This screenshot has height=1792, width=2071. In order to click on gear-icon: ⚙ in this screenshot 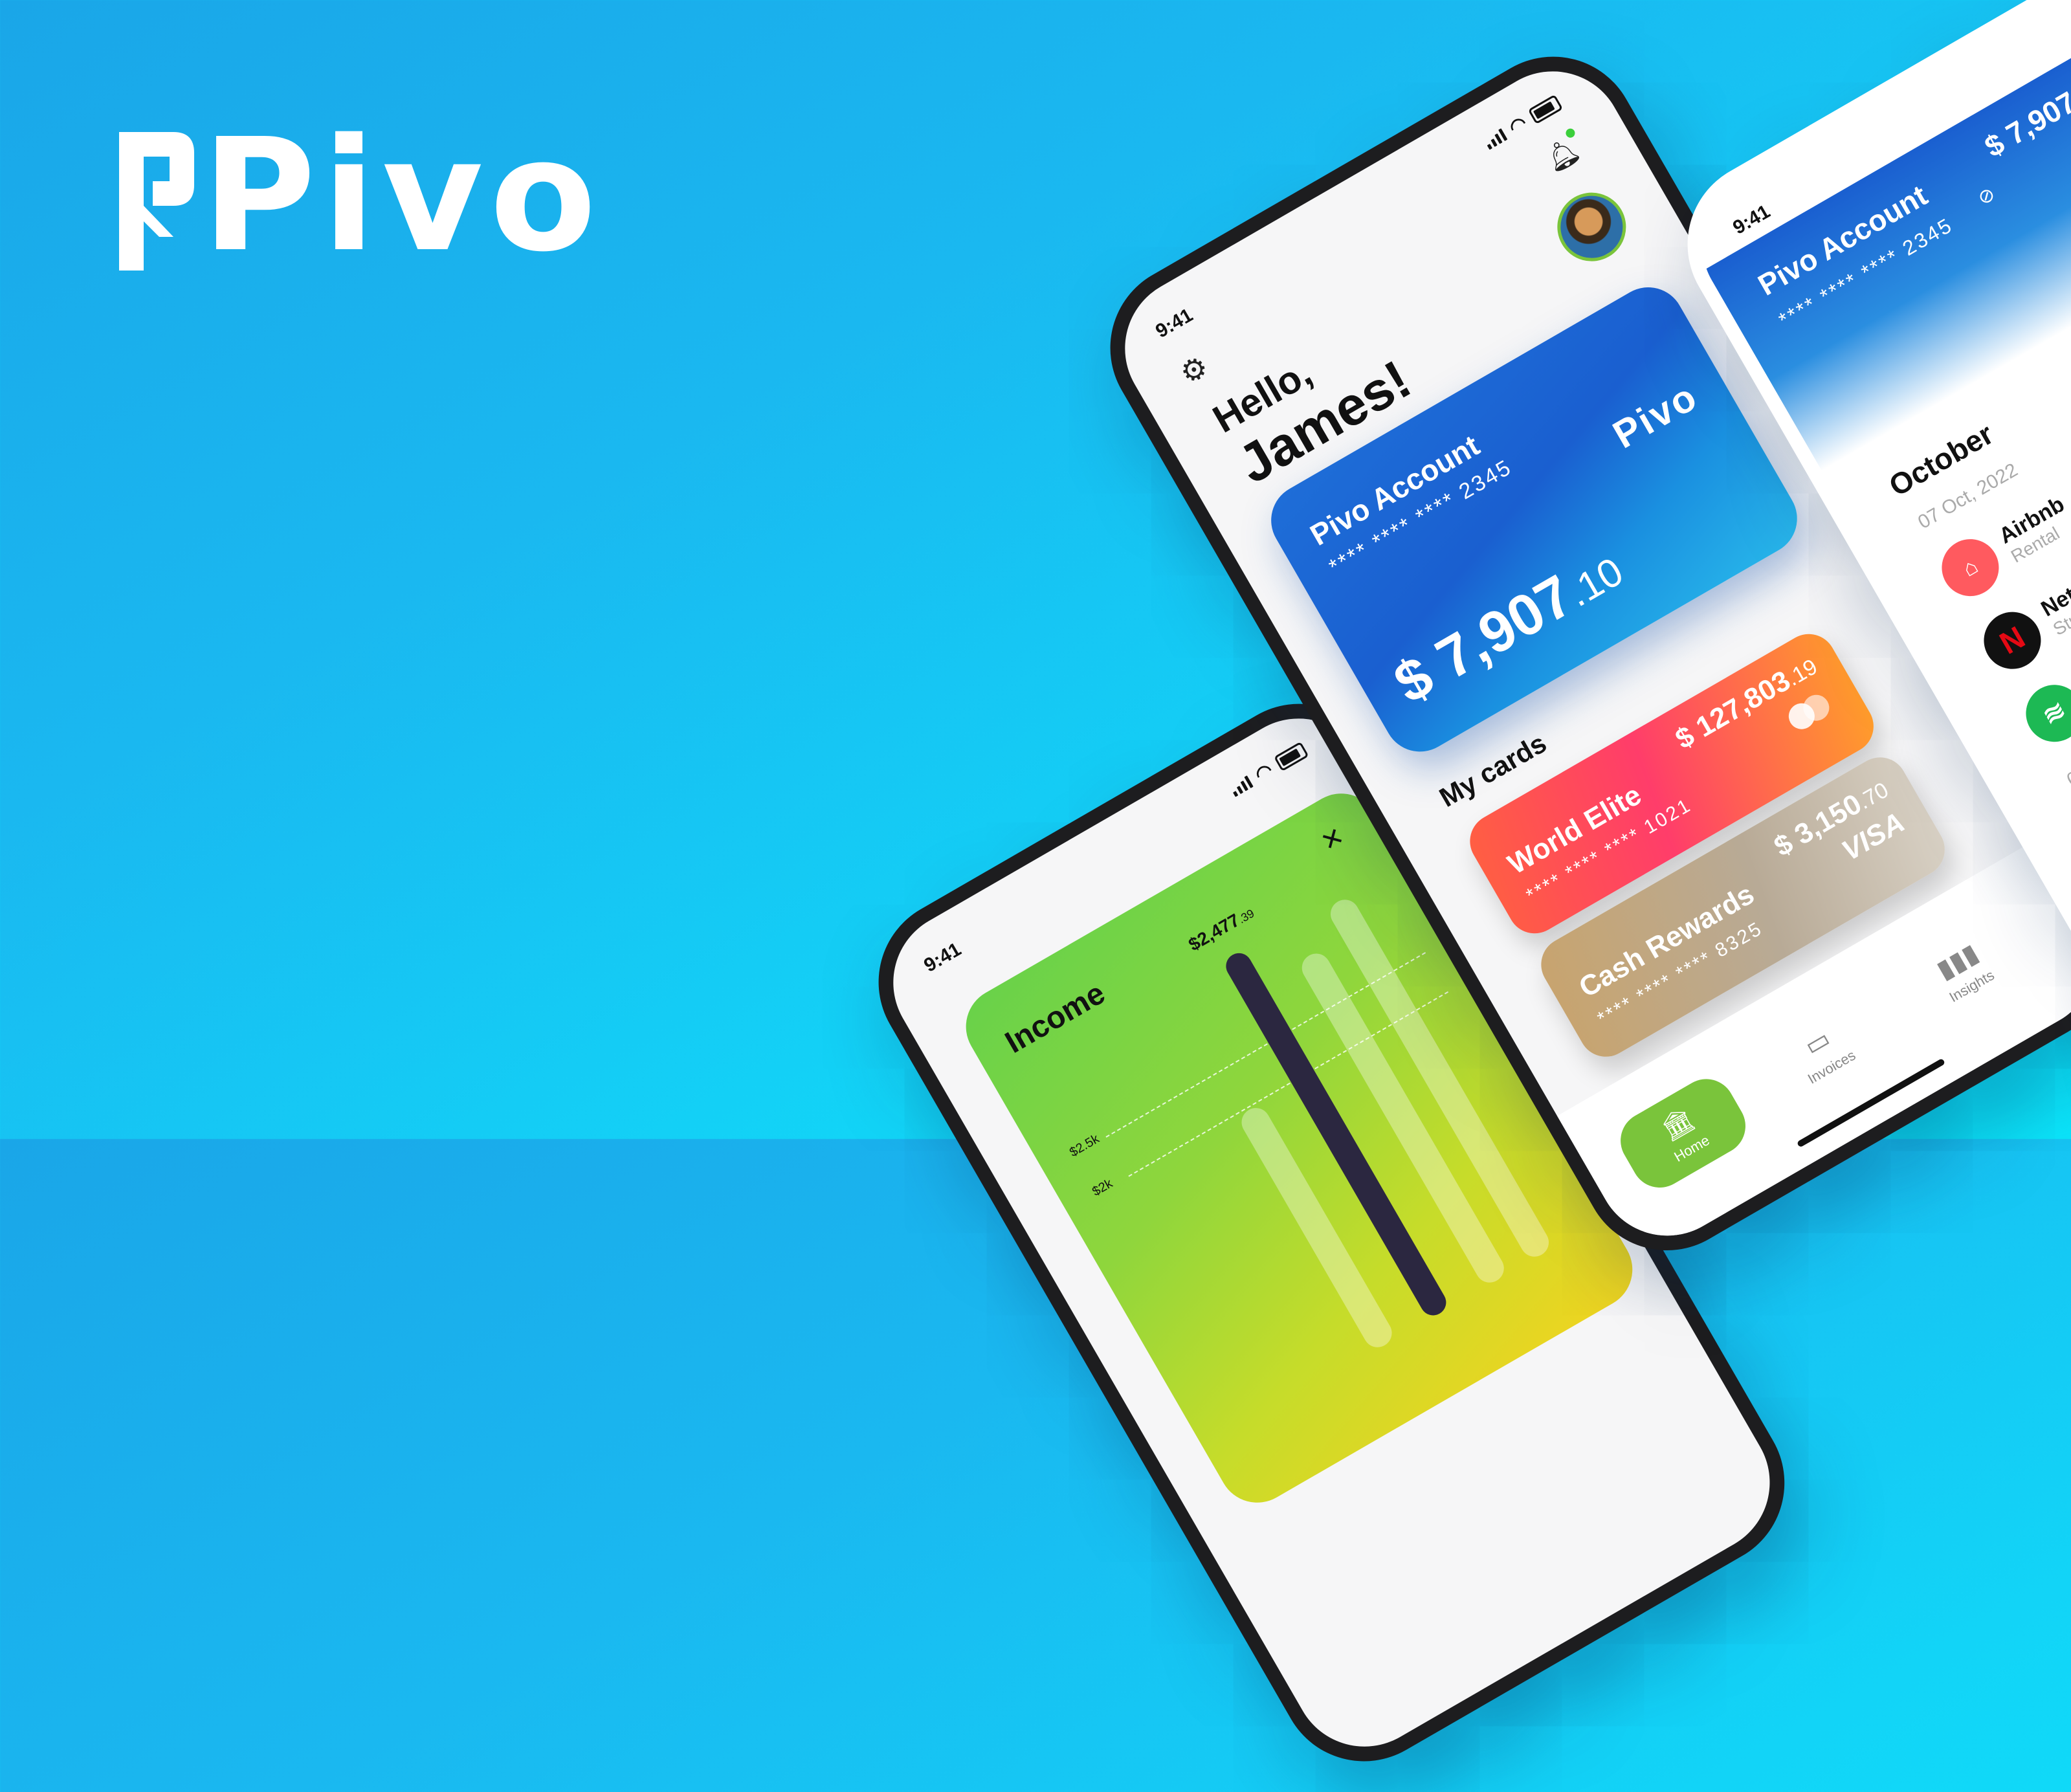, I will do `click(1195, 370)`.